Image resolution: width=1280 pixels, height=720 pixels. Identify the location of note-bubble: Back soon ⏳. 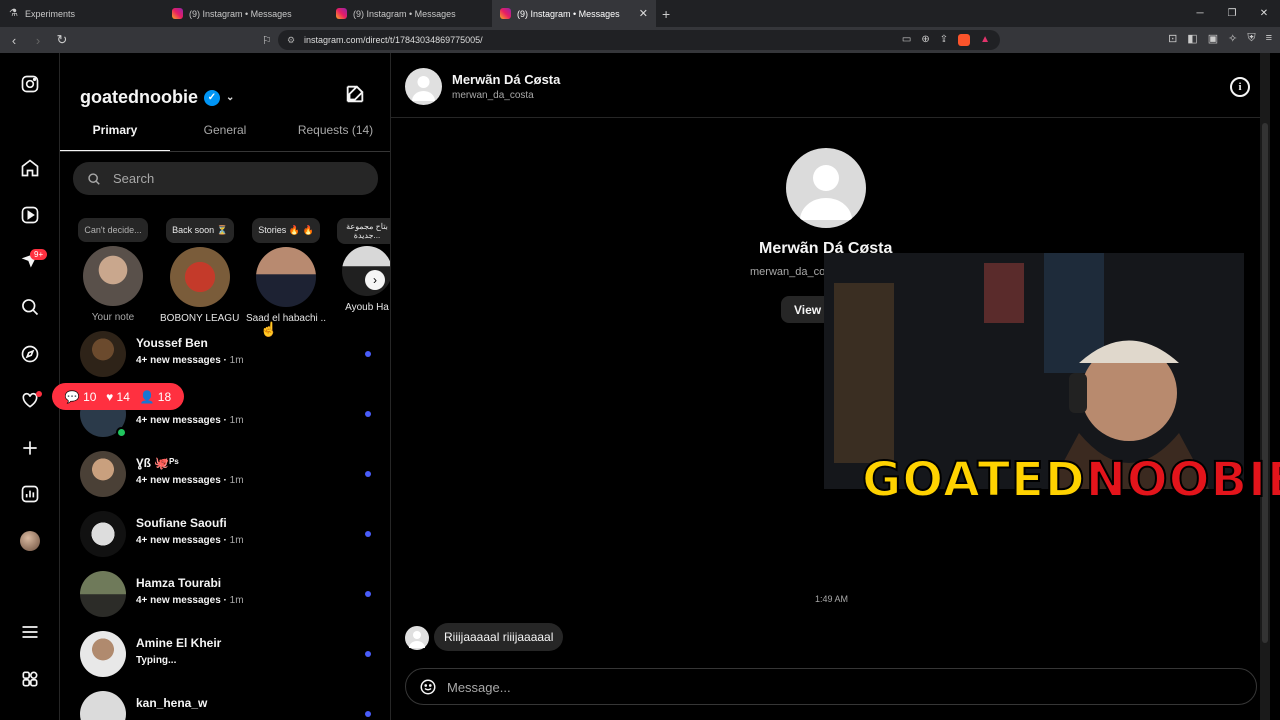
(200, 230).